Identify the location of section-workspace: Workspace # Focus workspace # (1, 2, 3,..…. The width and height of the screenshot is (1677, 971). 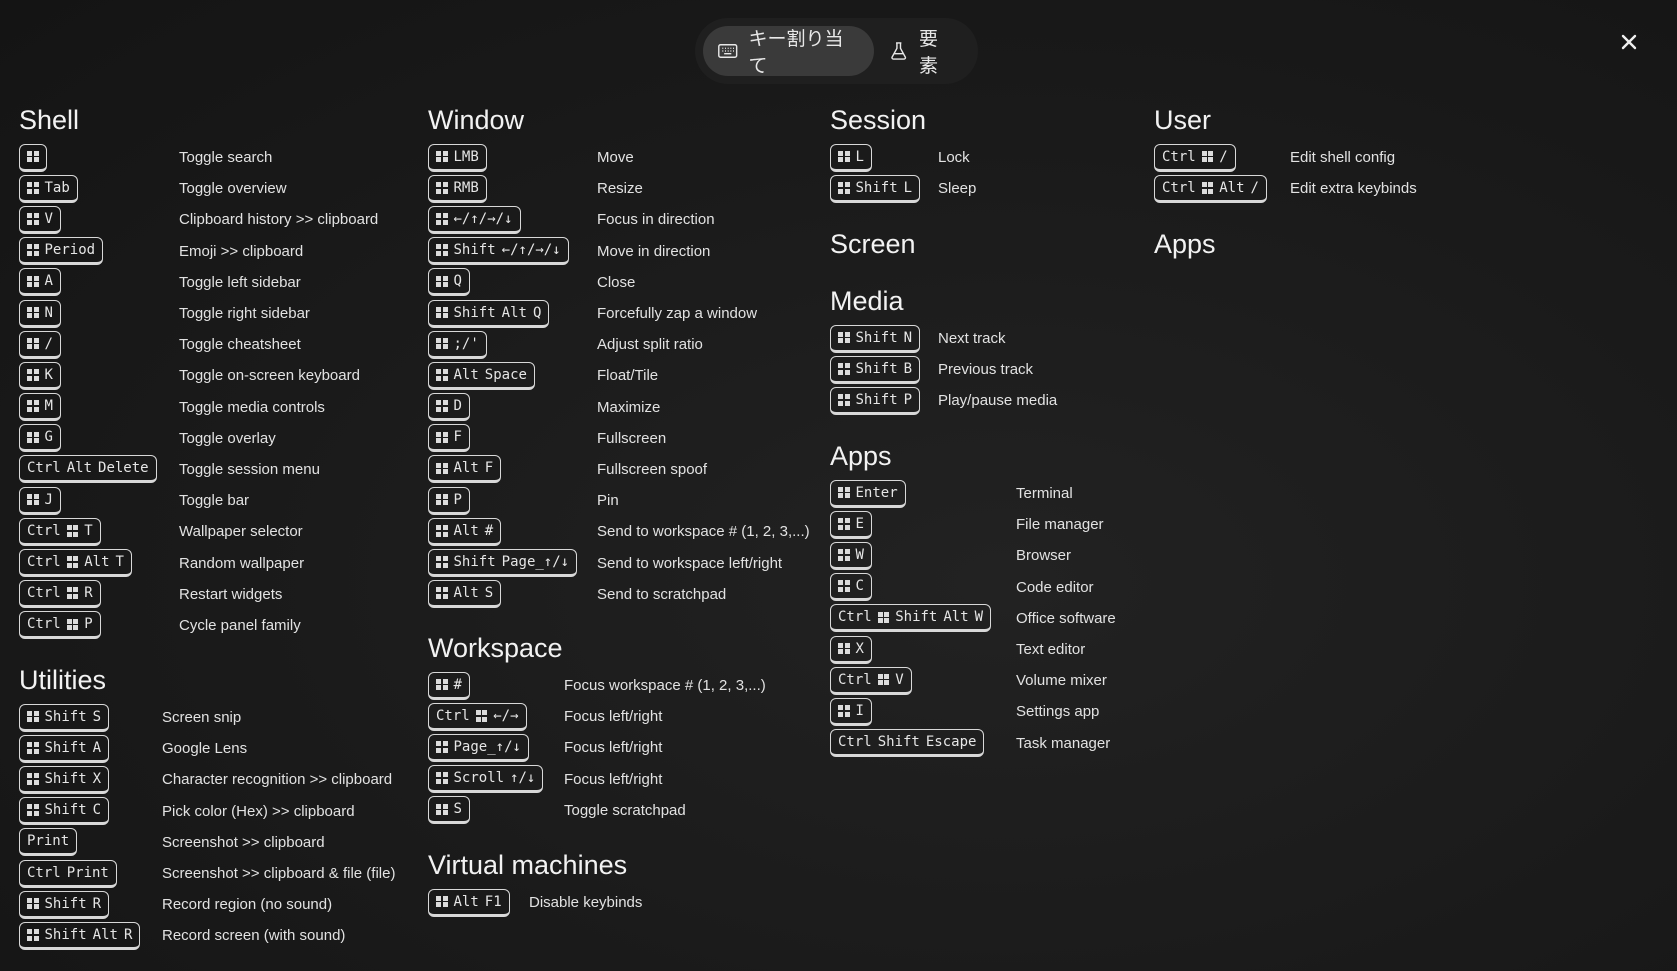
(597, 728).